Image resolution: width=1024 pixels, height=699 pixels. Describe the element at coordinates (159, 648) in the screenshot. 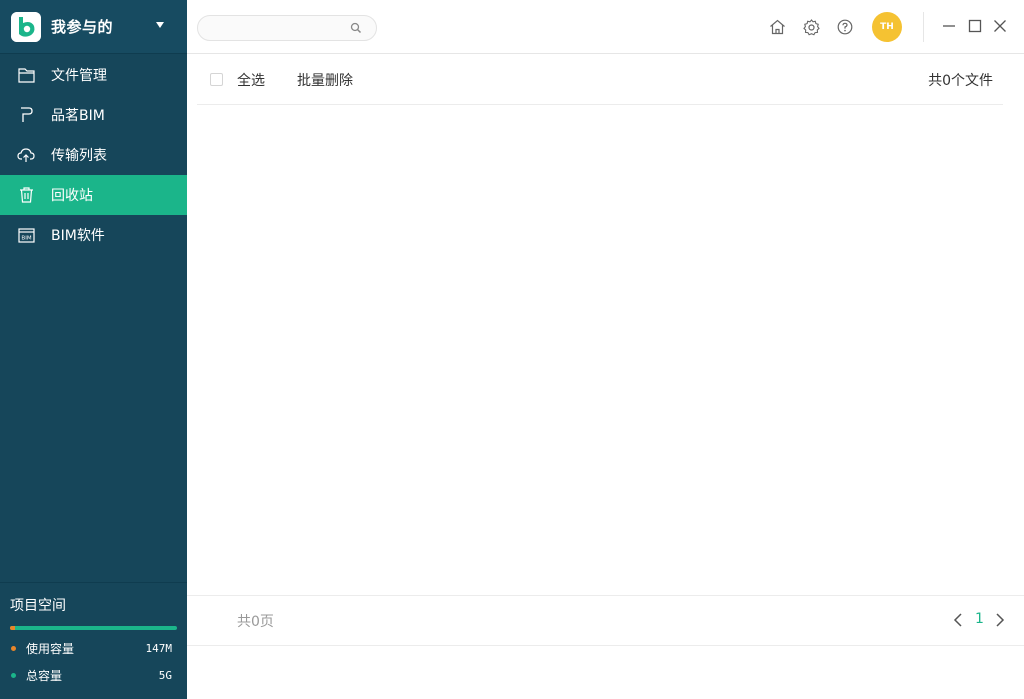

I see `used-capacity-value: 147M` at that location.